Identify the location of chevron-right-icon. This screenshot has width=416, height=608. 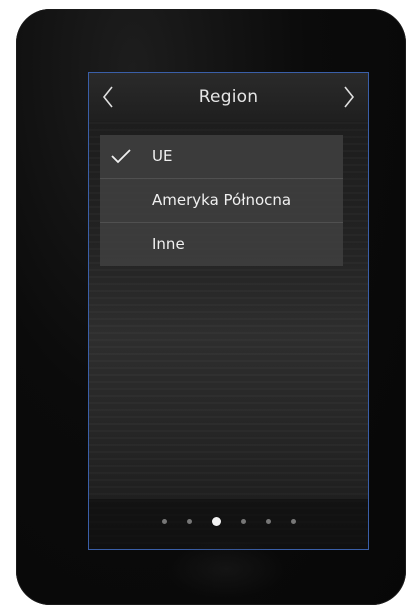
(349, 97).